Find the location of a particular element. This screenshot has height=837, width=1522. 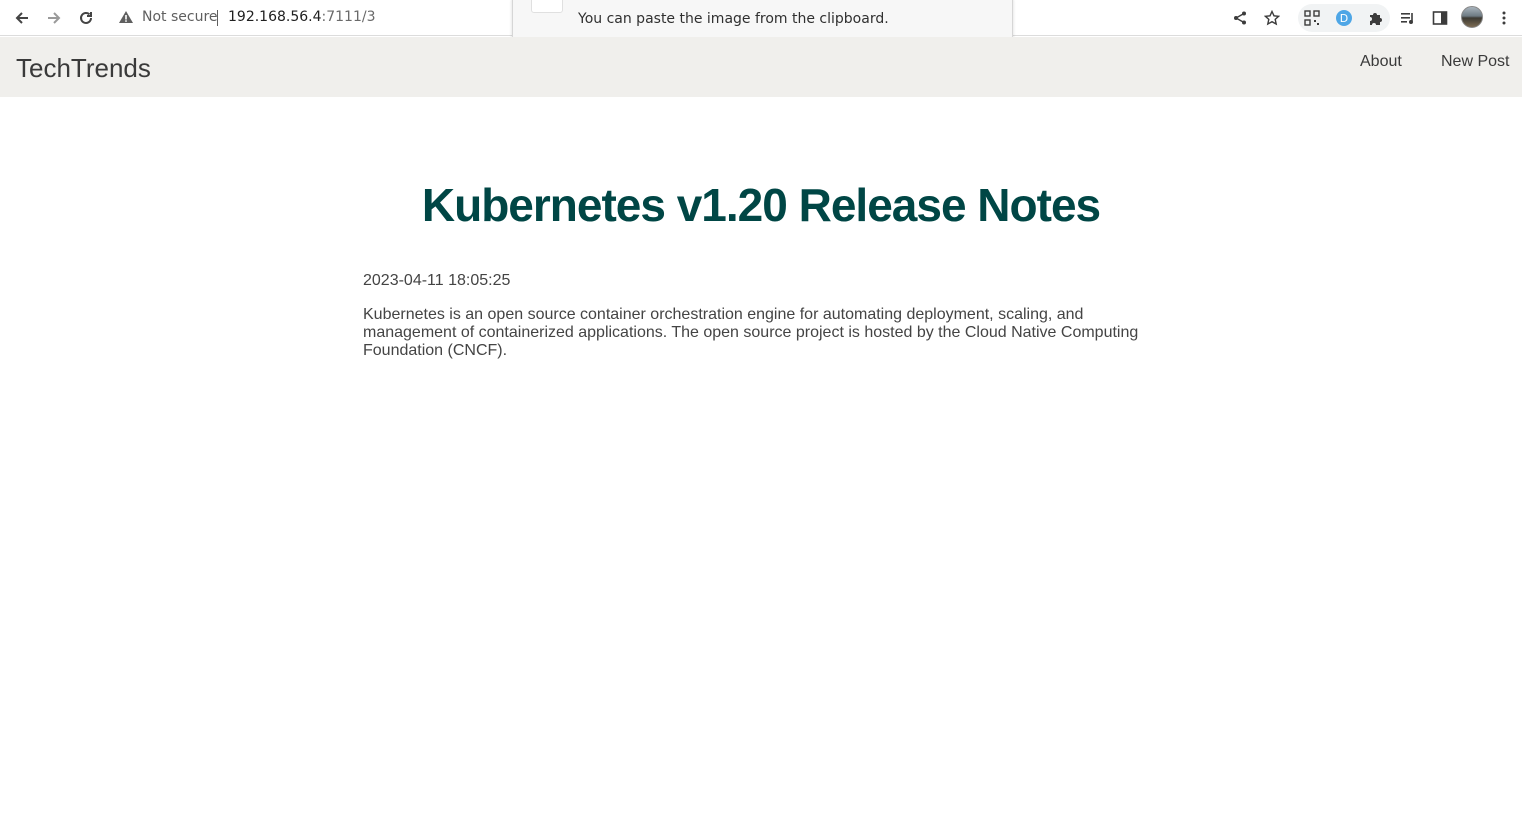

forward-icon is located at coordinates (54, 18).